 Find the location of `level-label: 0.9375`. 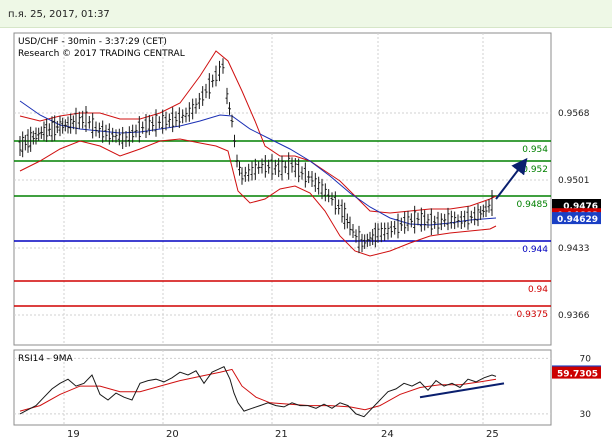

level-label: 0.9375 is located at coordinates (533, 315).